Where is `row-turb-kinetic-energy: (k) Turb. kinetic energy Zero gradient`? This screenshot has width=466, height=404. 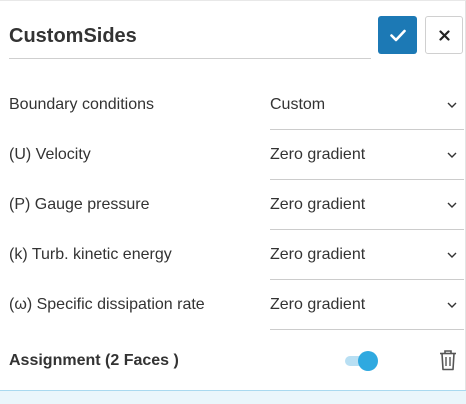 row-turb-kinetic-energy: (k) Turb. kinetic energy Zero gradient is located at coordinates (236, 255).